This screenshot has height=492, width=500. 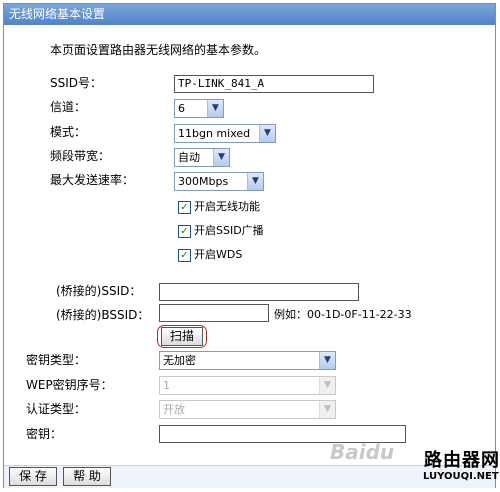 What do you see at coordinates (99, 291) in the screenshot?
I see `bridge-ssid-label: (桥接的)SSID：` at bounding box center [99, 291].